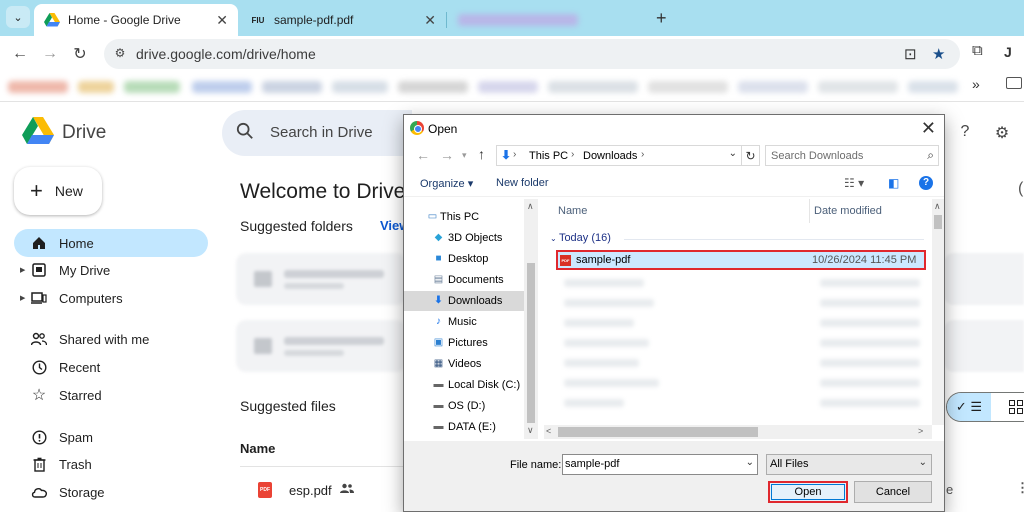  I want to click on tree-item-this-pc: ▭ This PC, so click(464, 217).